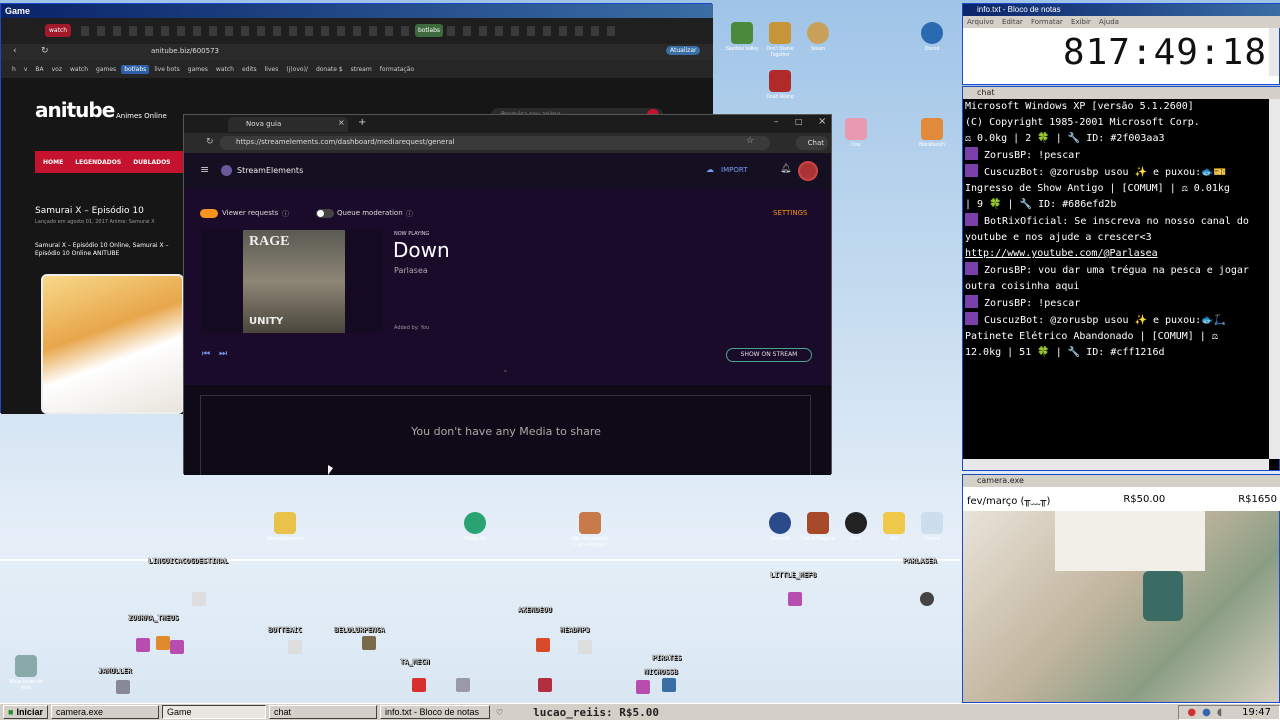 The image size is (1280, 720). I want to click on site-logo: anitube, so click(75, 110).